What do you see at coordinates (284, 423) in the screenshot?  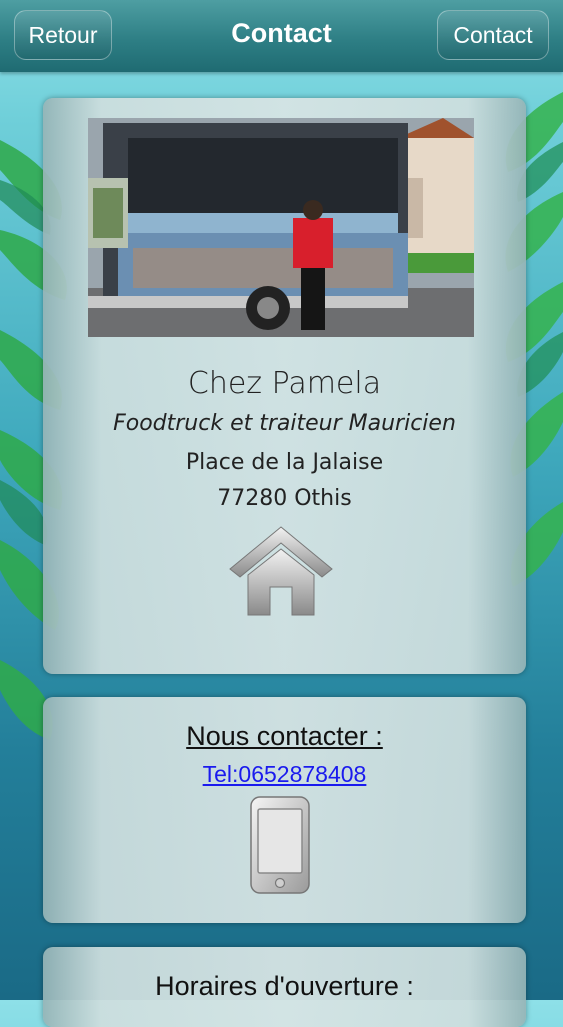 I see `business-tagline: Foodtruck et traiteur Mauricien` at bounding box center [284, 423].